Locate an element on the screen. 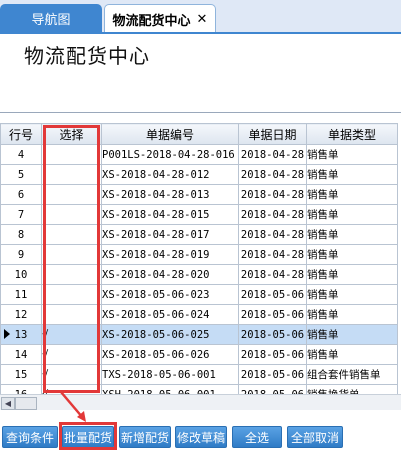 This screenshot has height=452, width=401. doc-number-cell: XS-2018-05-06-026 is located at coordinates (170, 354).